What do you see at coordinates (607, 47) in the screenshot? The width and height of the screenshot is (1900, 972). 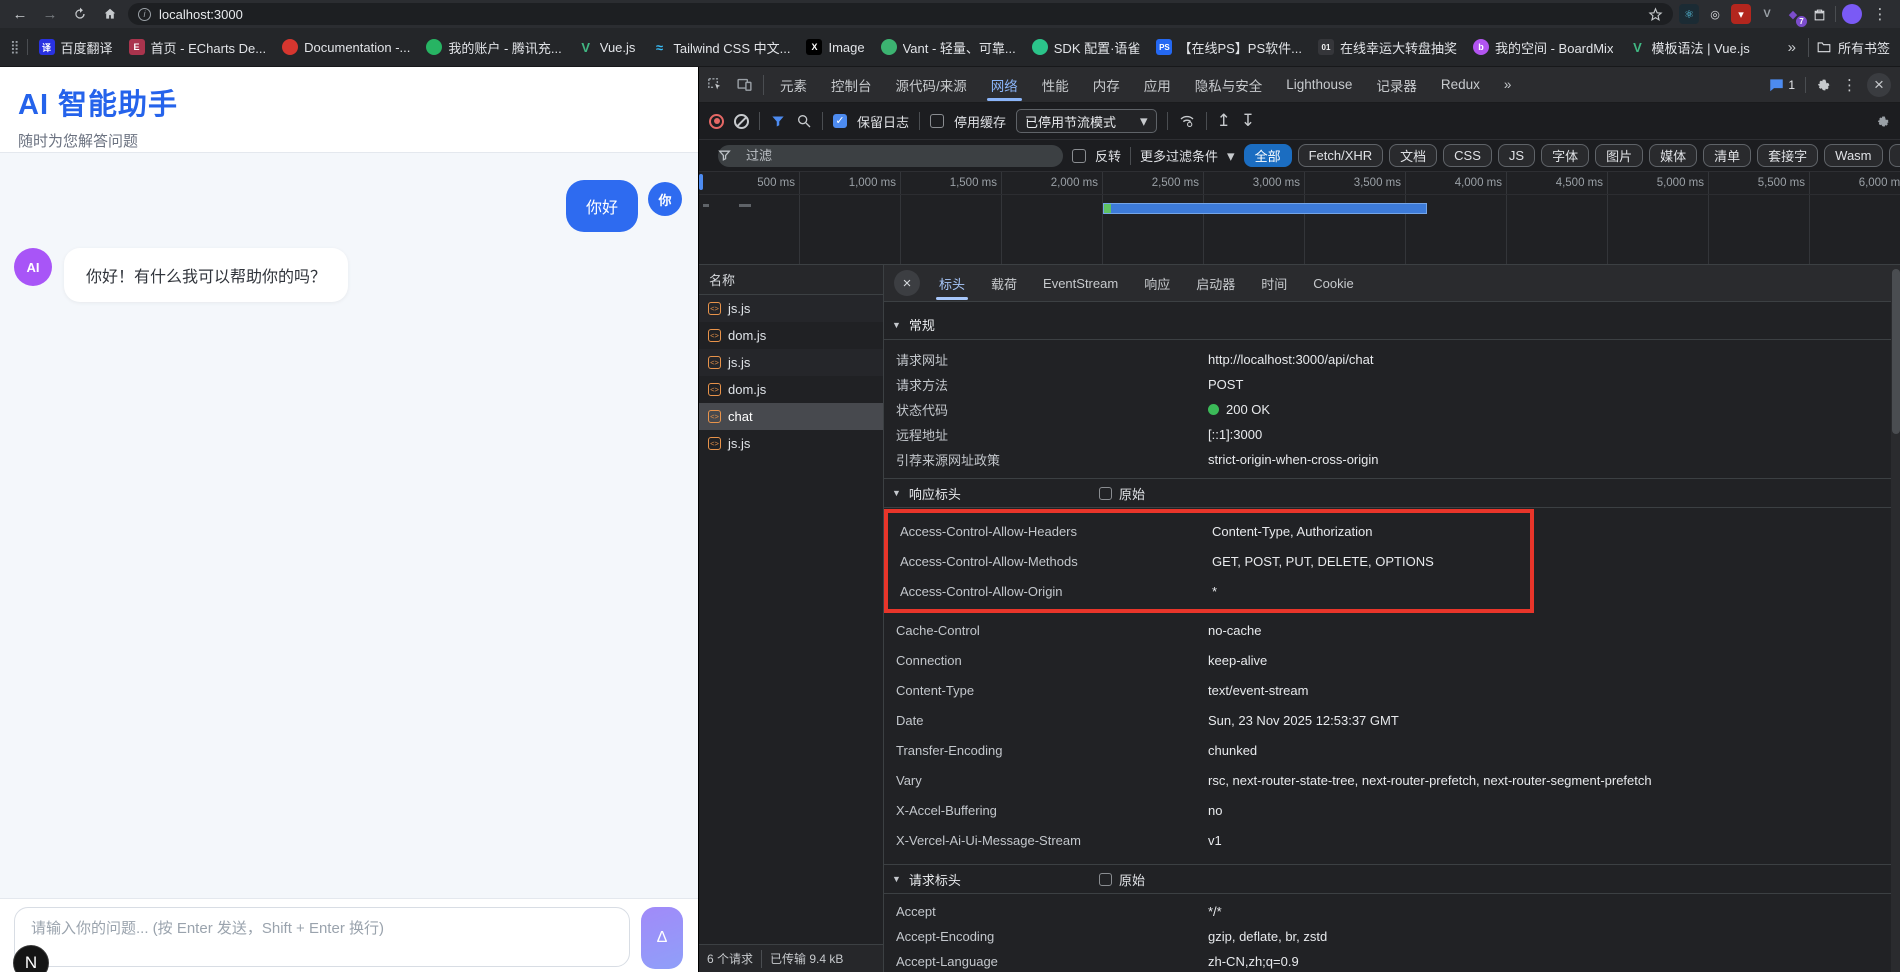 I see `bookmark-item: V Vue.js` at bounding box center [607, 47].